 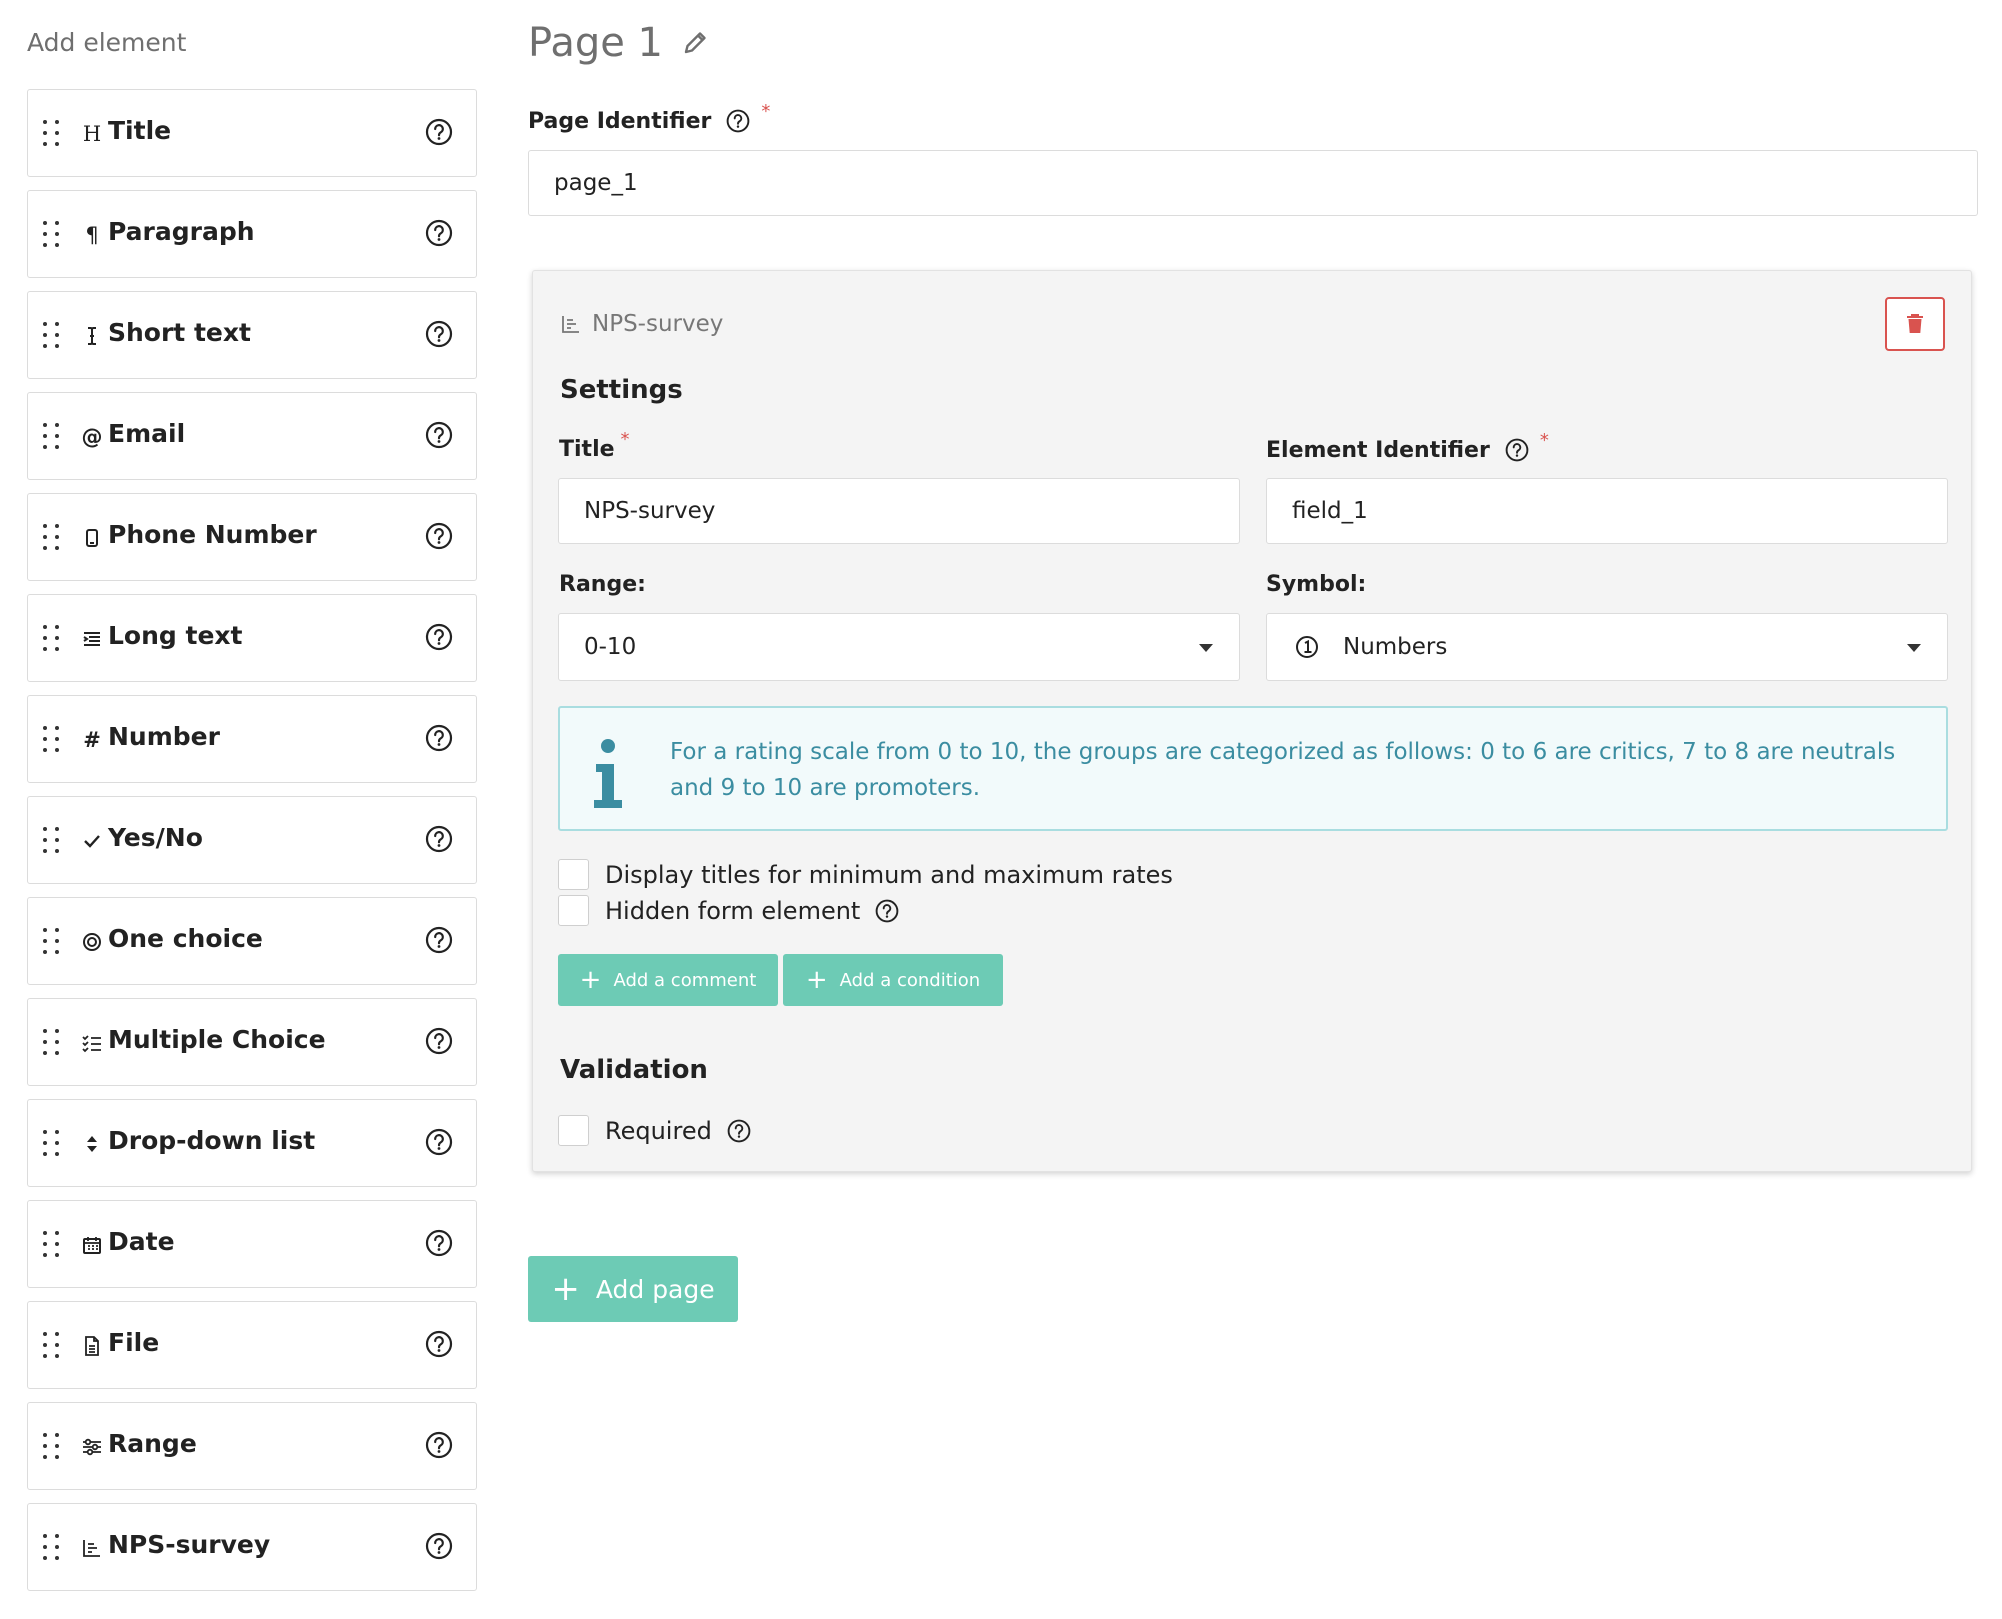 I want to click on add-condition-button: + Add a condition, so click(x=893, y=980).